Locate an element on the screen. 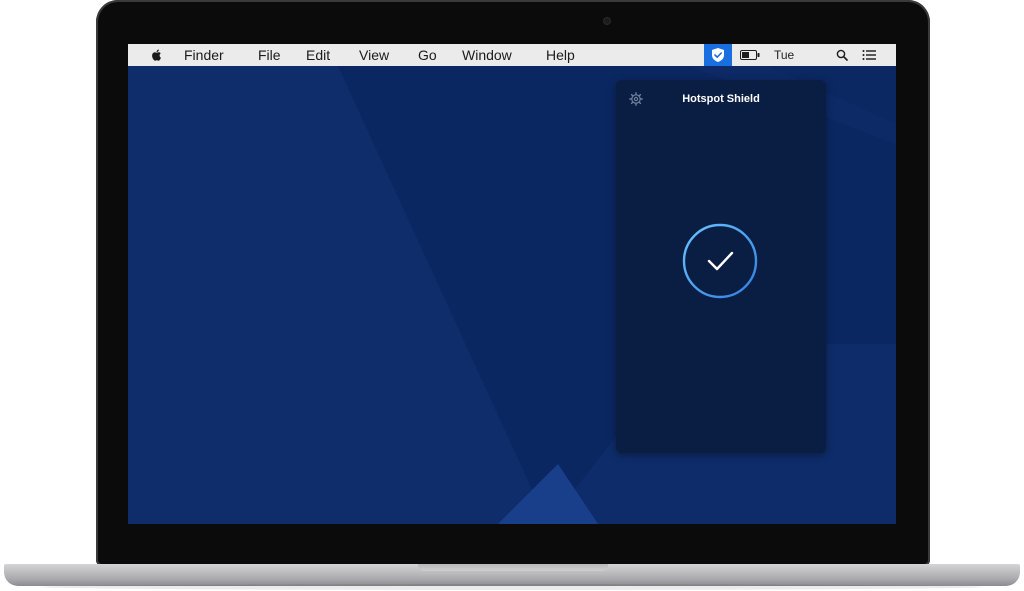 The height and width of the screenshot is (591, 1024). hotspot-shield-panel: Hotspot Shield is located at coordinates (721, 266).